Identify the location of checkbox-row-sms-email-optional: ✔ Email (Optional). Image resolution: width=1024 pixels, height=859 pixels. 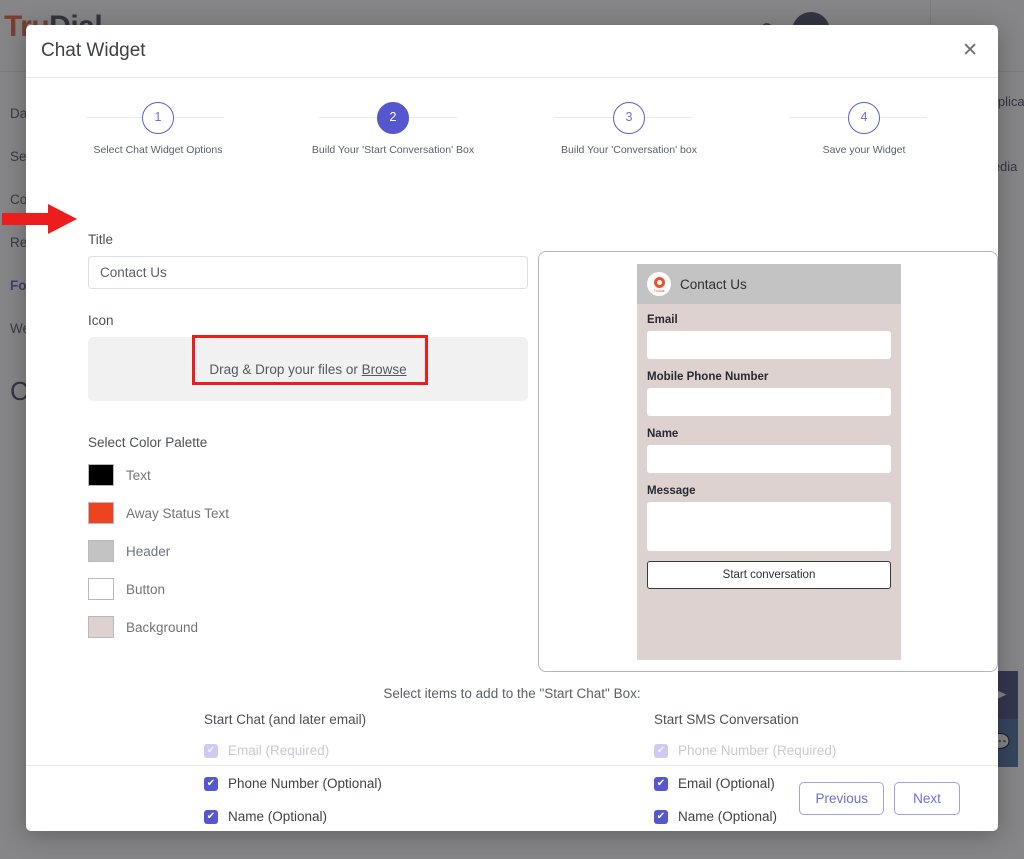
(745, 783).